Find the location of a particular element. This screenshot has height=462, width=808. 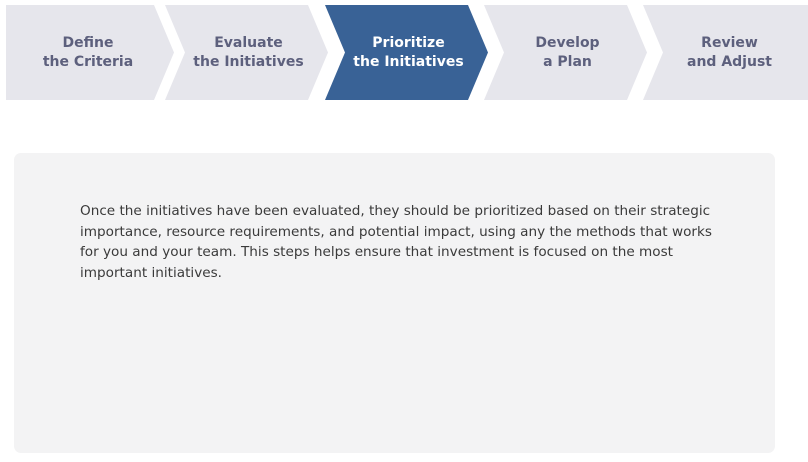

step-define-criteria: Define the Criteria is located at coordinates (90, 52).